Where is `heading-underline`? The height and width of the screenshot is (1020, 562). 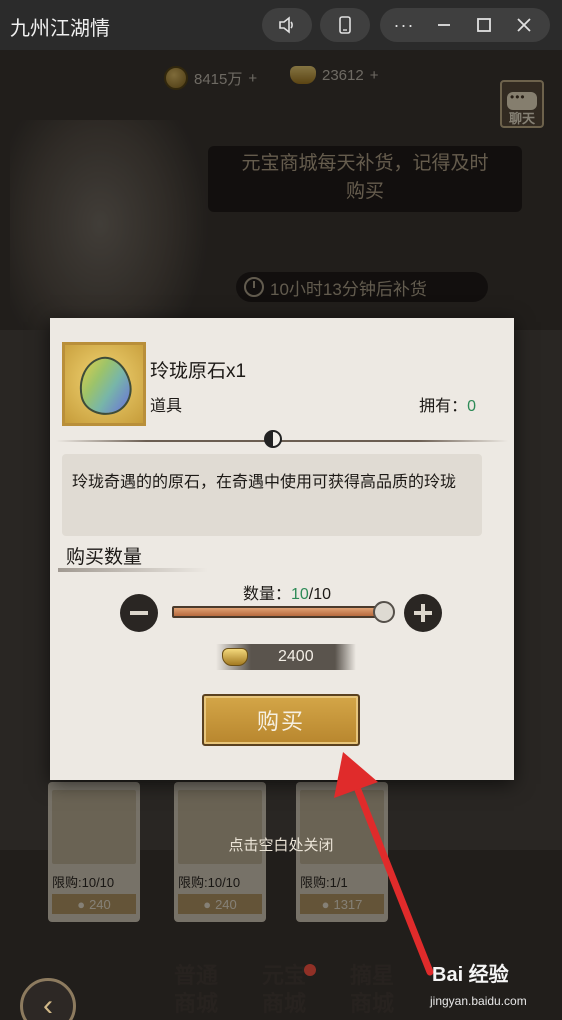
heading-underline is located at coordinates (133, 570).